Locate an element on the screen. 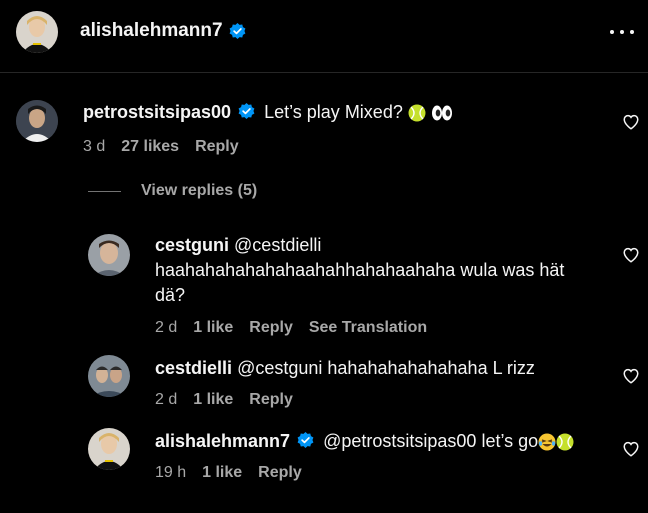 The width and height of the screenshot is (648, 513). reply-meta: 2 d 1 like Reply is located at coordinates (224, 400).